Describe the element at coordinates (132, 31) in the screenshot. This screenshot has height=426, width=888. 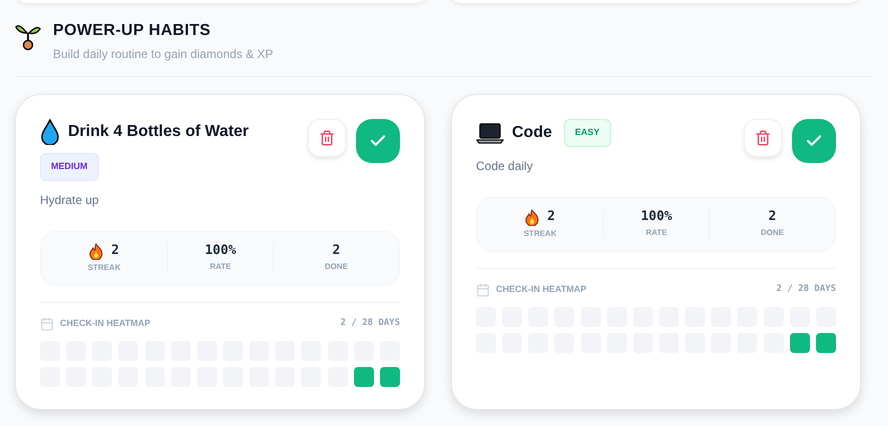
I see `section-title: POWER-UP HABITS` at that location.